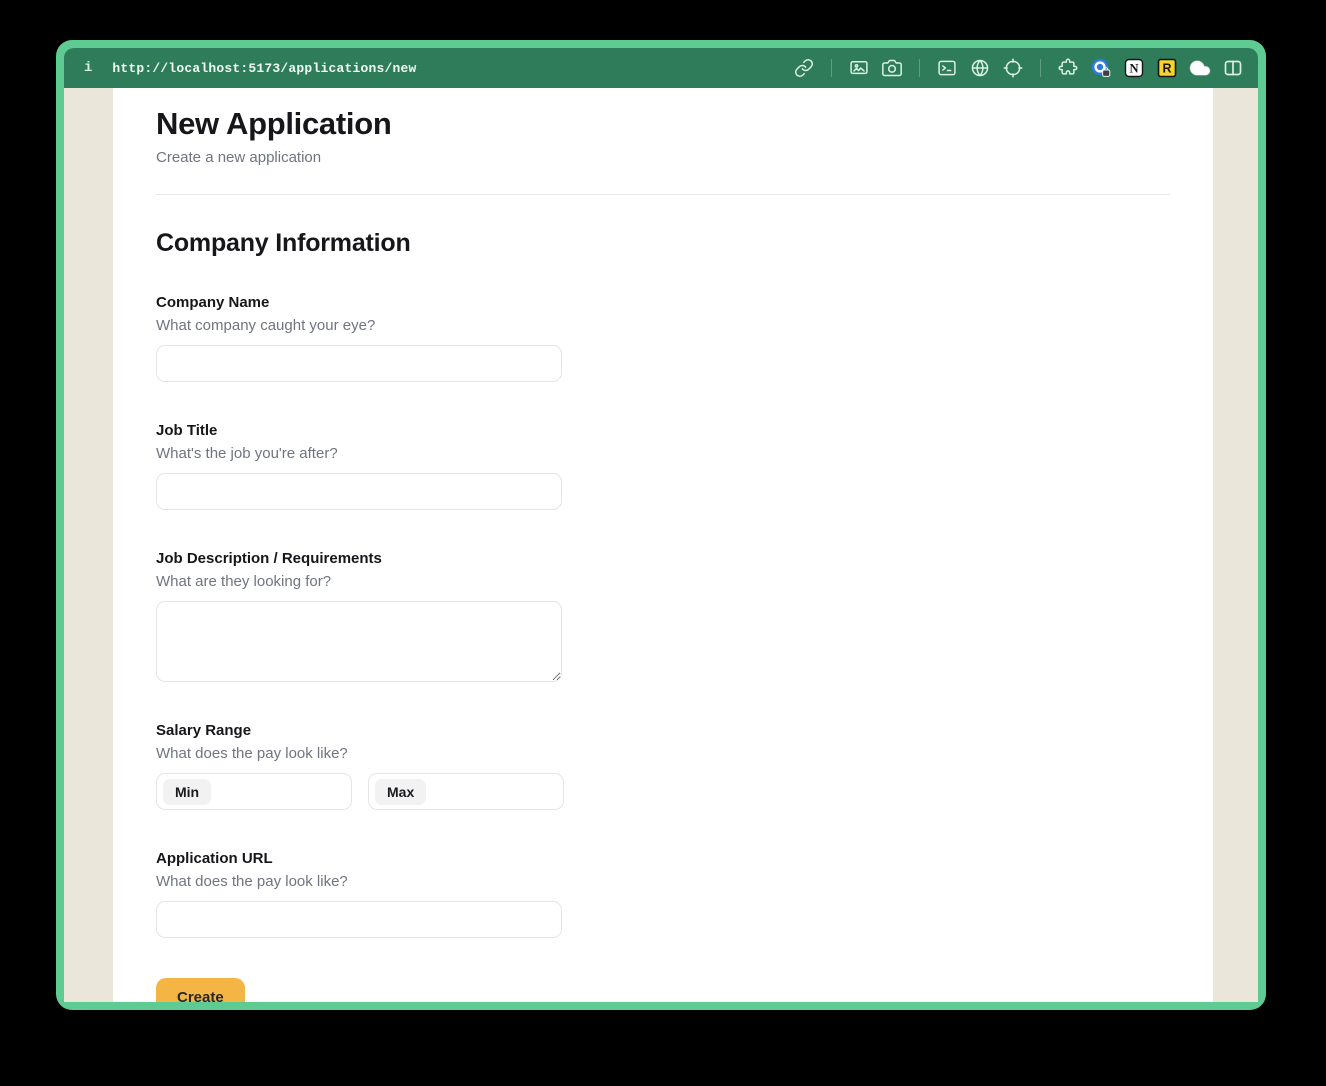  Describe the element at coordinates (266, 325) in the screenshot. I see `company-name-hint: What company caught your eye?` at that location.